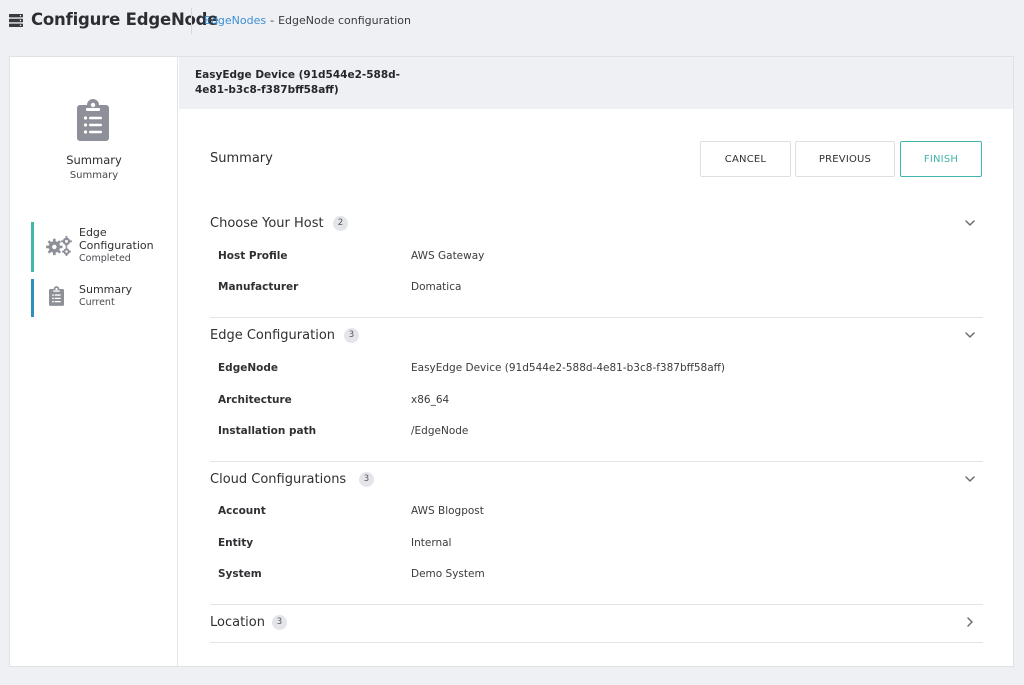  I want to click on row-value: AWS Blogpost, so click(447, 511).